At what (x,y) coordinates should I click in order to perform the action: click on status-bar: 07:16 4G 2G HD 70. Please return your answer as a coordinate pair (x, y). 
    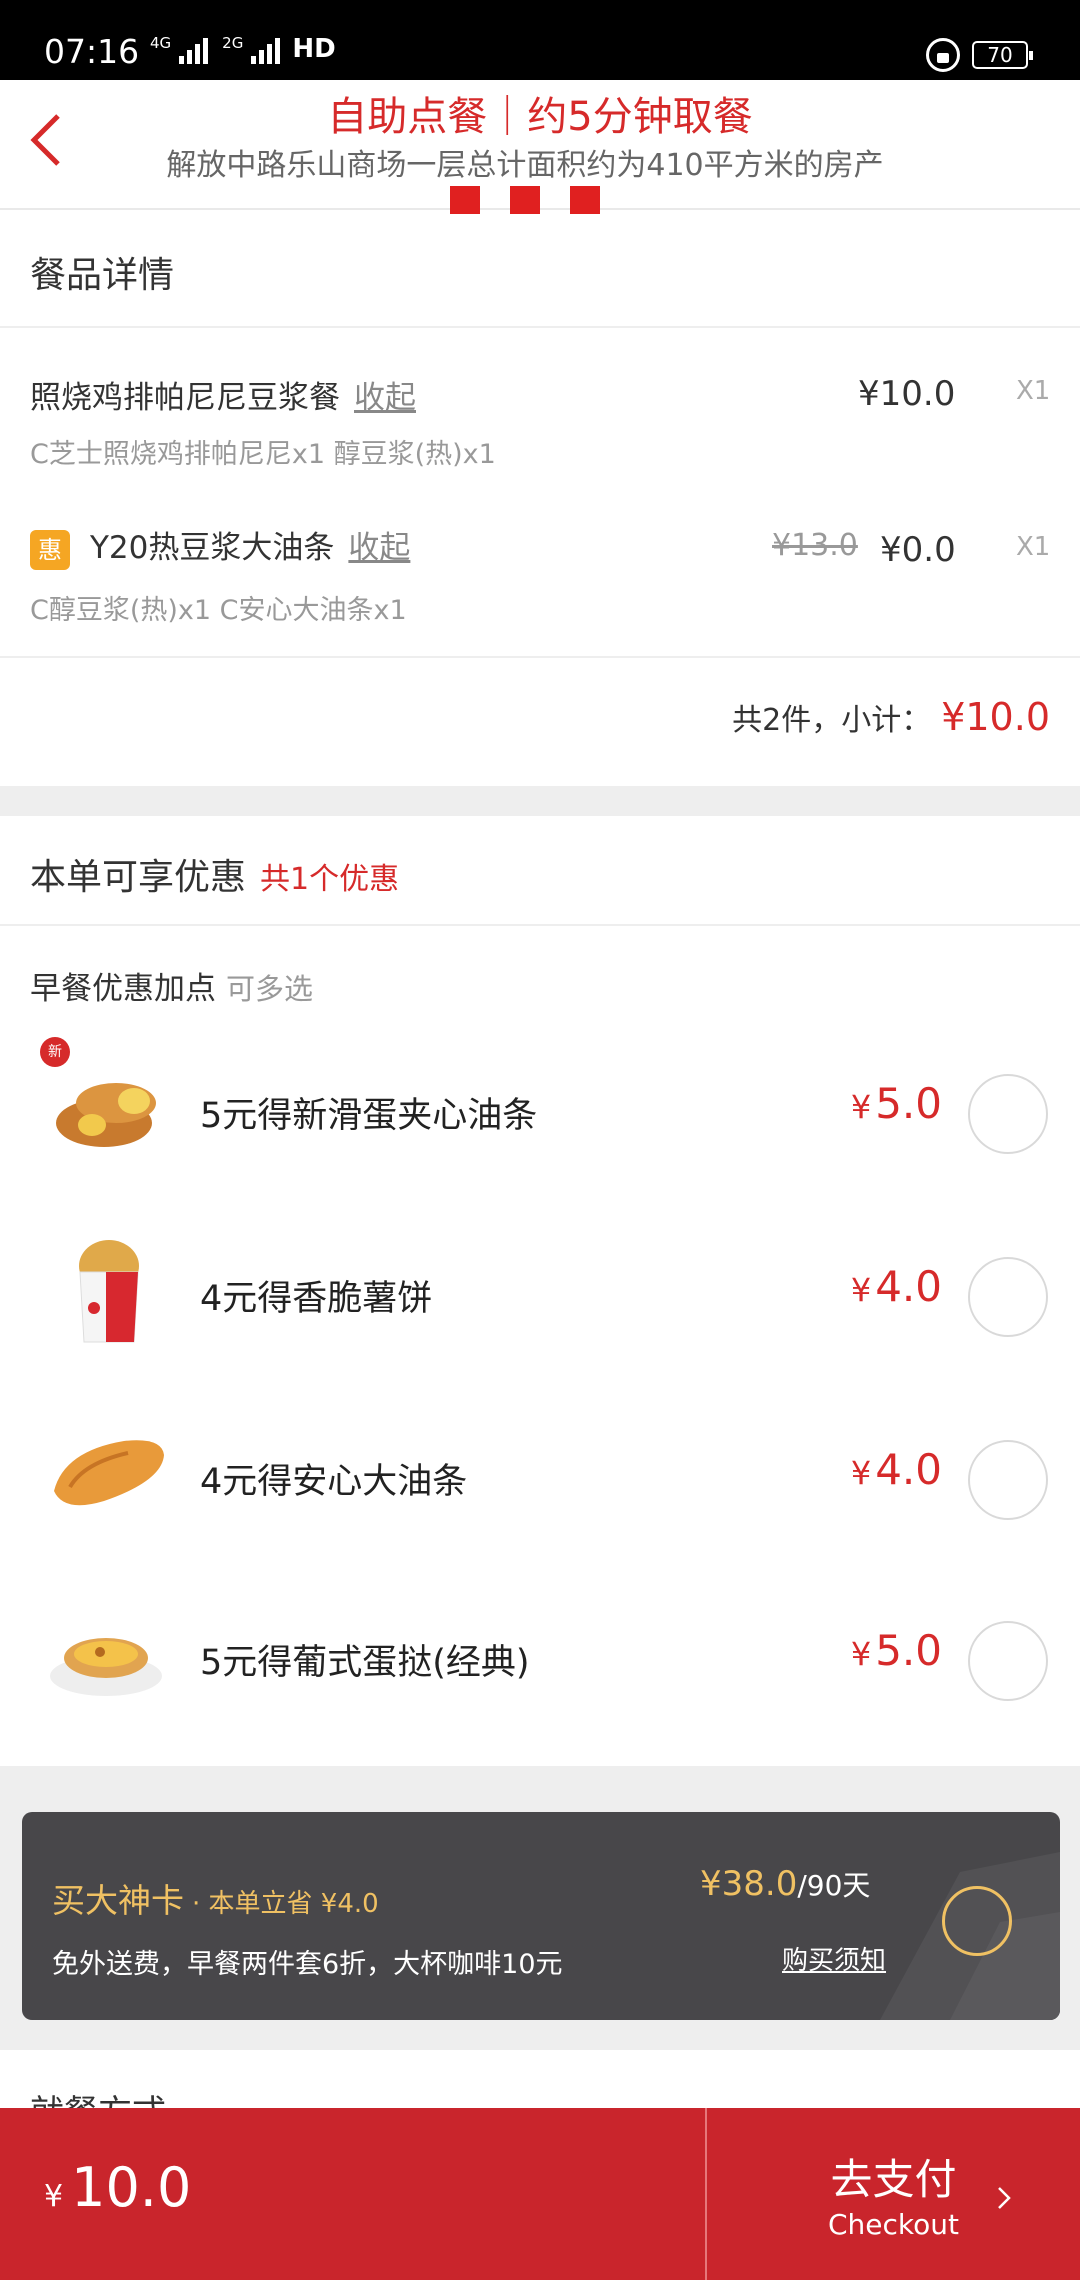
    Looking at the image, I should click on (540, 40).